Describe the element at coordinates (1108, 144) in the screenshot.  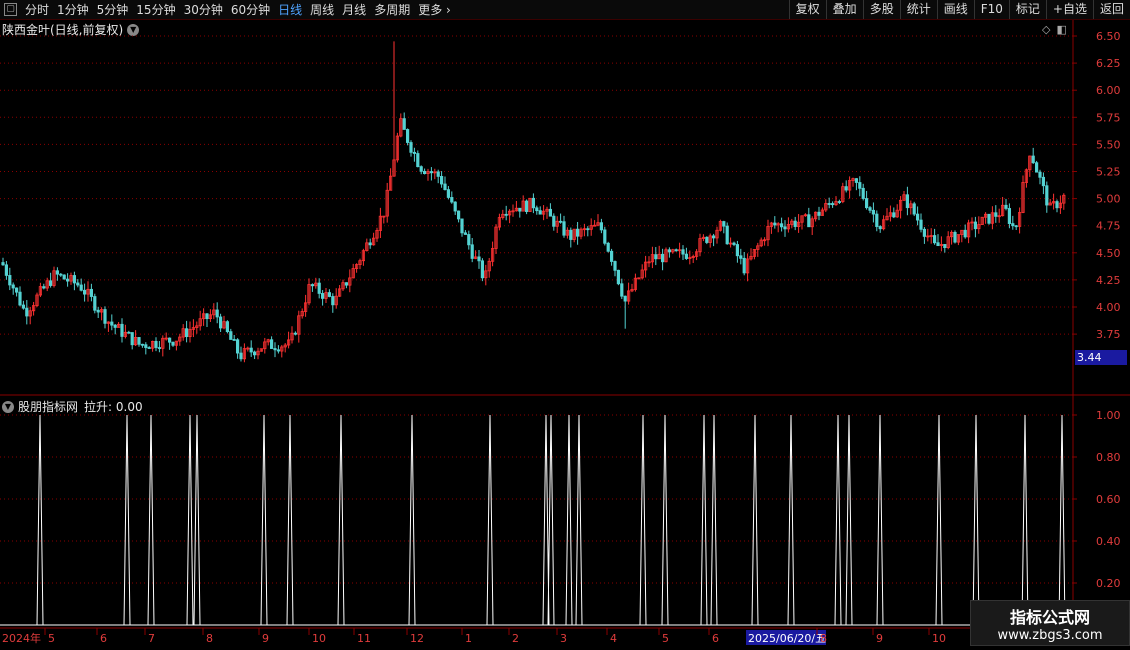
I see `price-tick-label: 5.50` at that location.